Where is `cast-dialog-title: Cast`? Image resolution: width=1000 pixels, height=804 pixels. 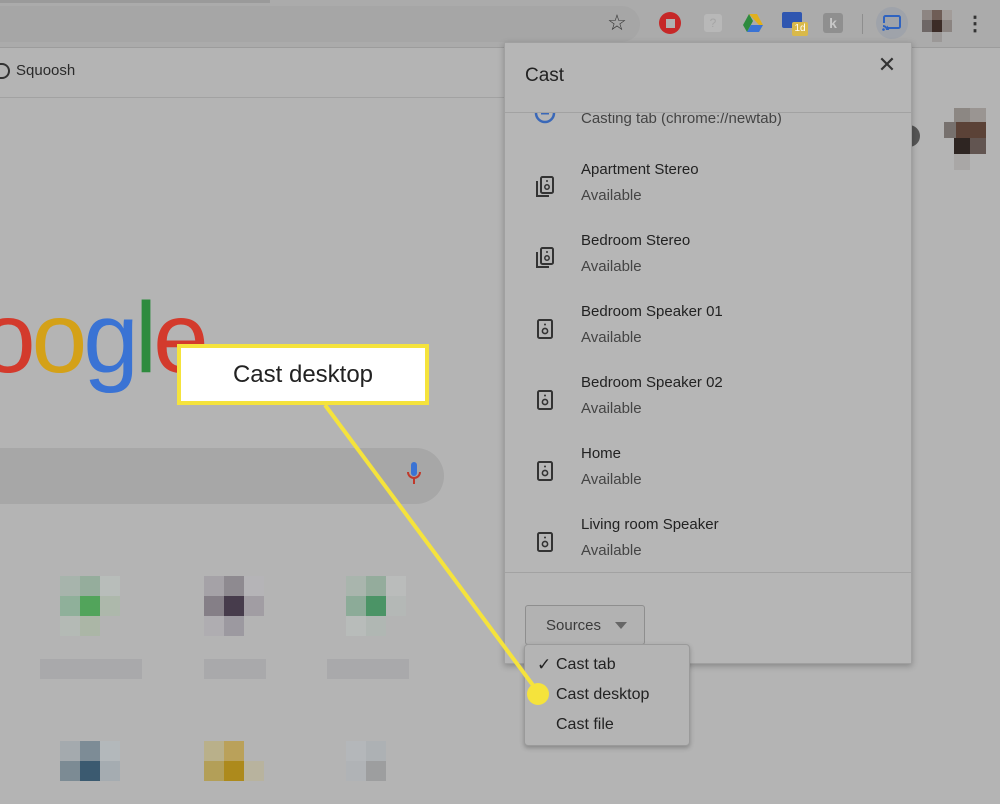
cast-dialog-title: Cast is located at coordinates (545, 75).